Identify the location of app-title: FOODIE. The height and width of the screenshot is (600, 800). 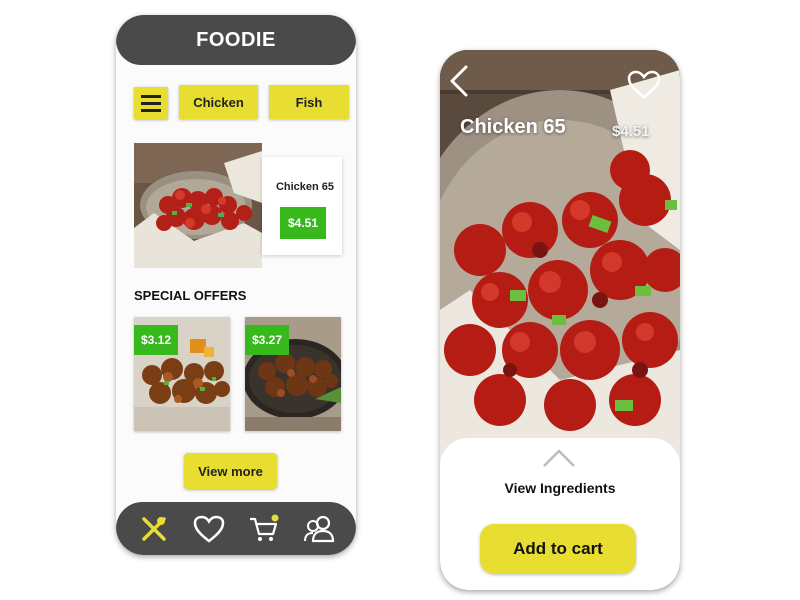
(236, 39).